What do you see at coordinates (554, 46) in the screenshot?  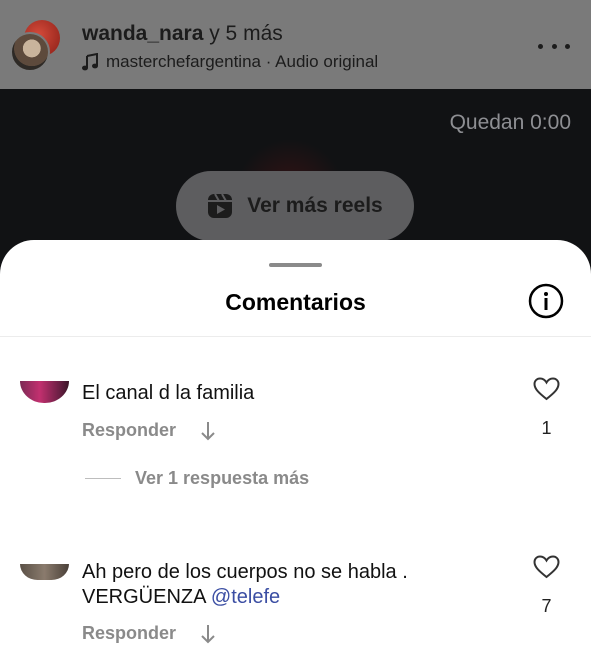 I see `more-horizontal-icon` at bounding box center [554, 46].